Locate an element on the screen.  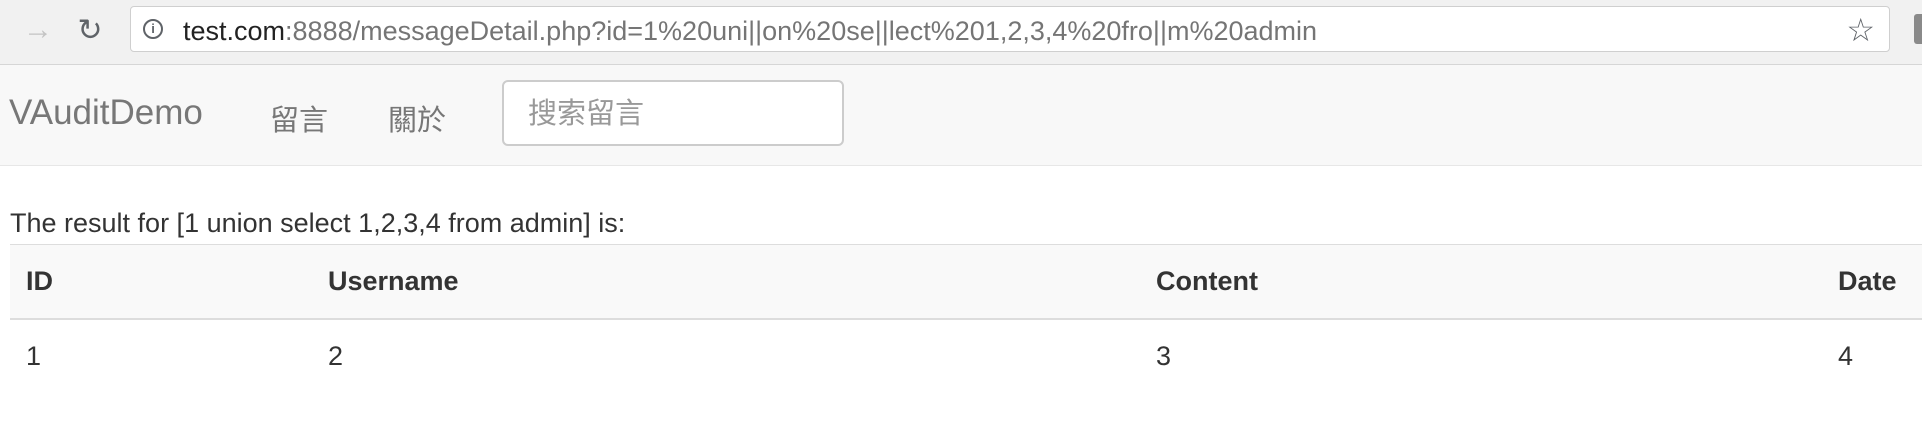
cell-username: 2 is located at coordinates (726, 356).